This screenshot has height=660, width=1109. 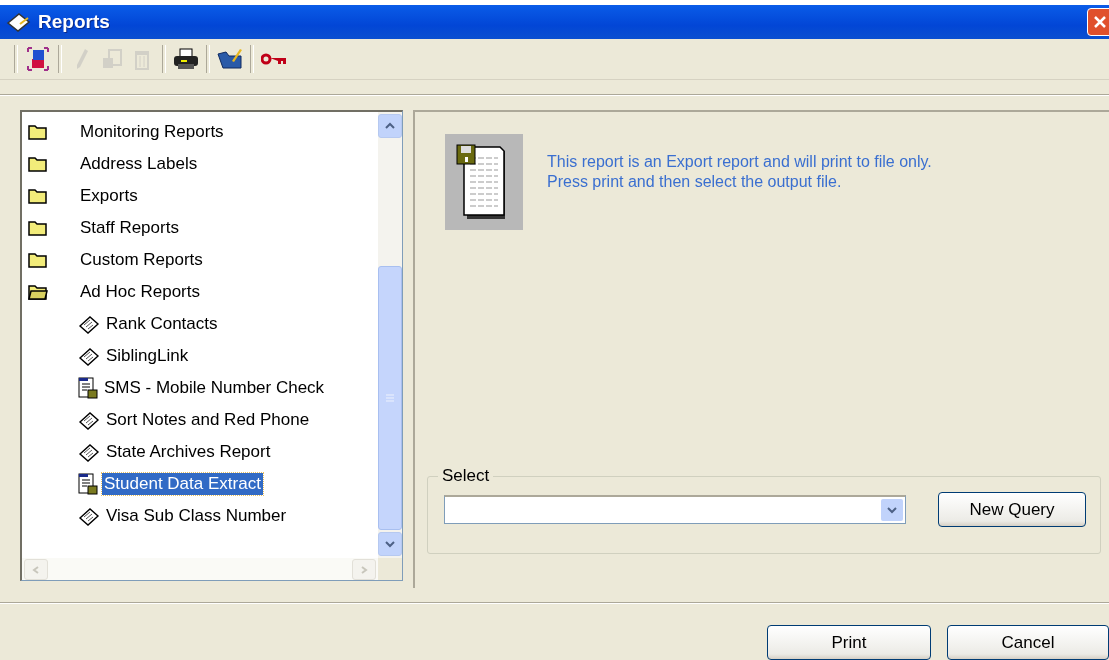 What do you see at coordinates (695, 182) in the screenshot?
I see `info-text: Press print and then select the output file.` at bounding box center [695, 182].